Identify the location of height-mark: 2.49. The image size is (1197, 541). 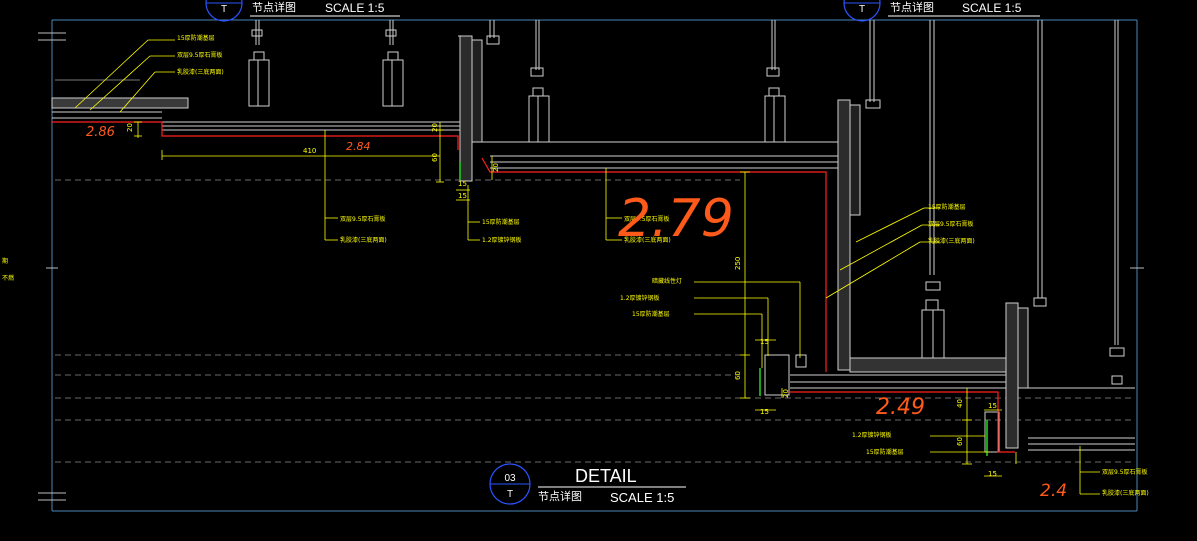
(900, 407).